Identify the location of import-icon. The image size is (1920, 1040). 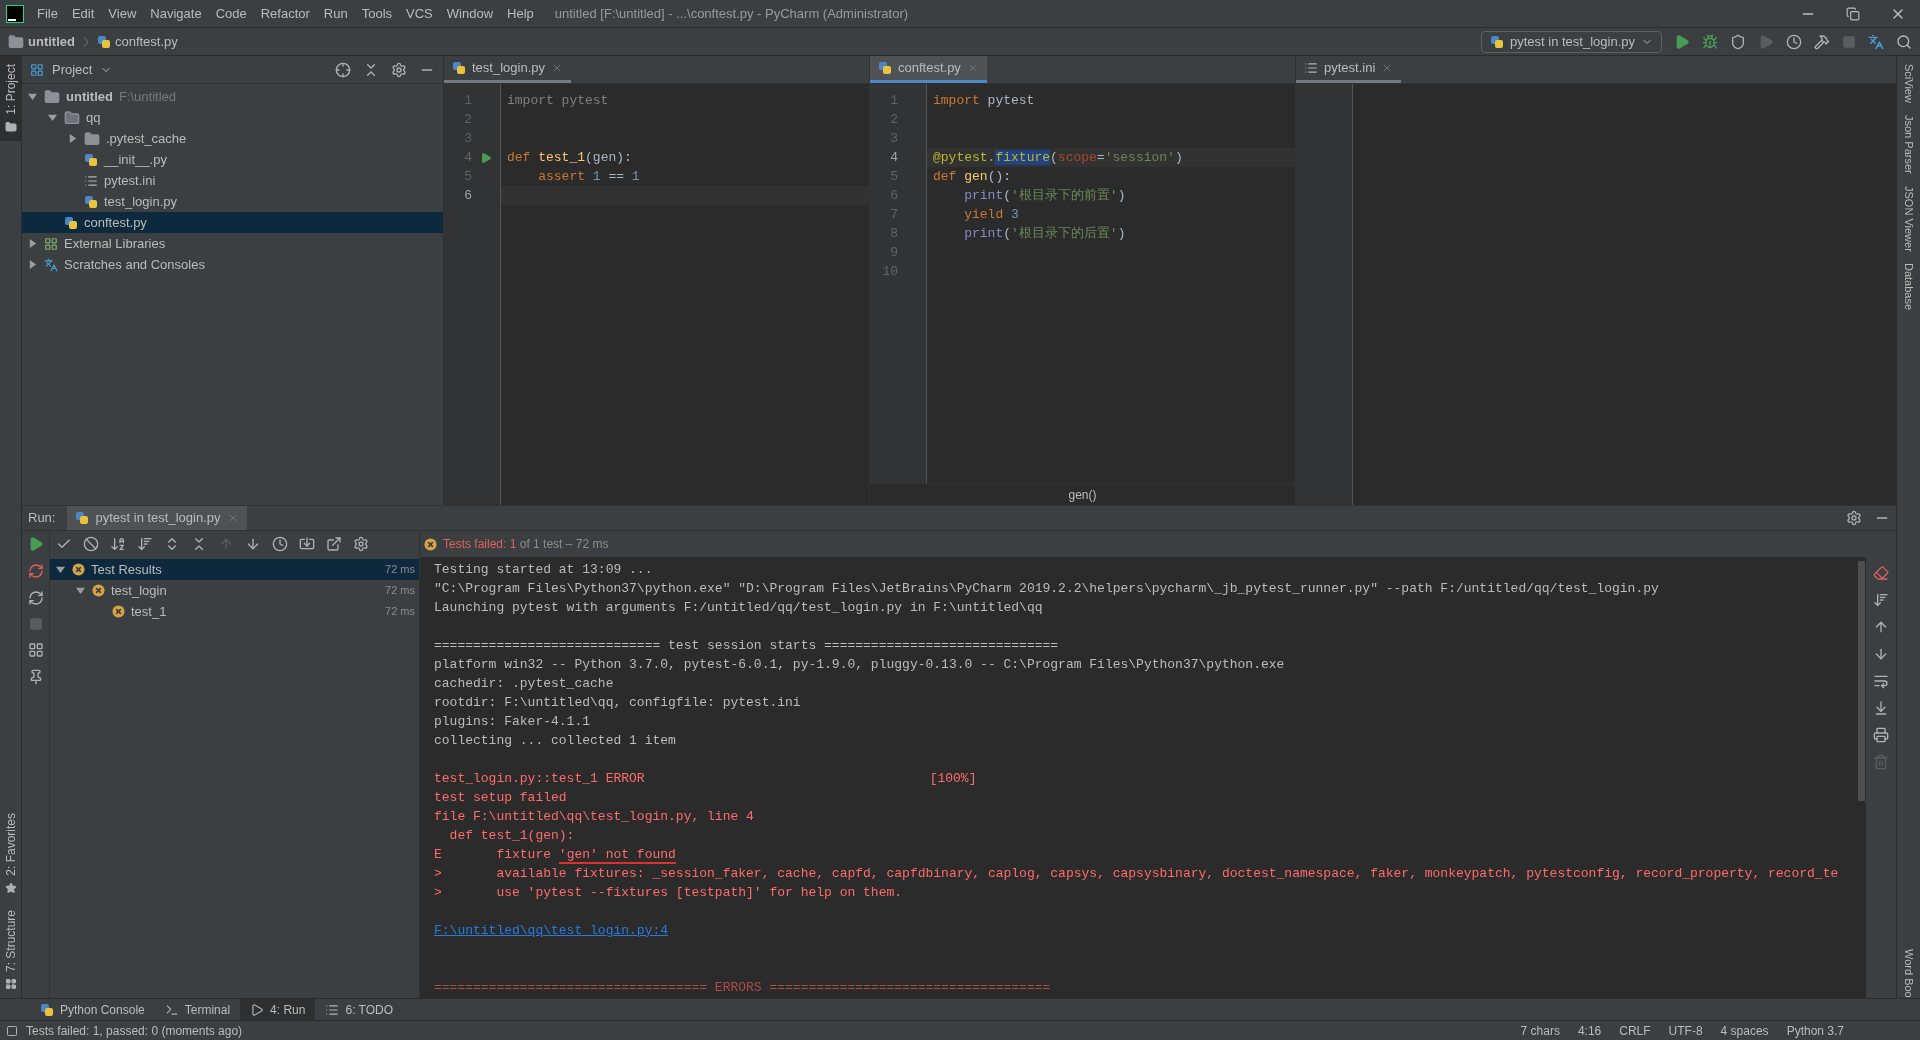
(307, 544).